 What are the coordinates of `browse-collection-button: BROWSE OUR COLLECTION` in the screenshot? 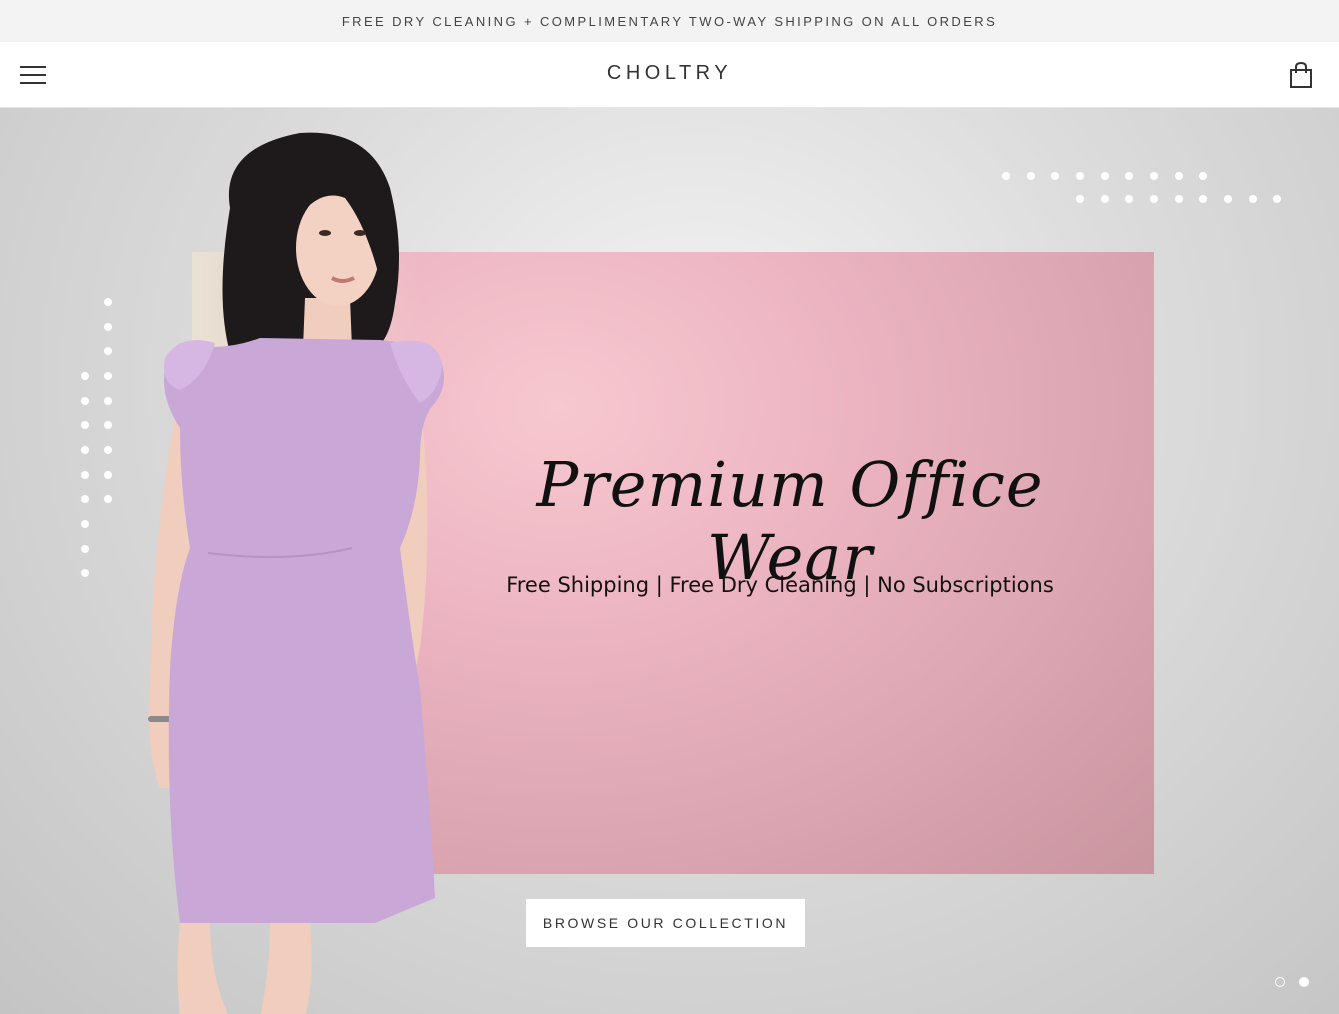 It's located at (665, 923).